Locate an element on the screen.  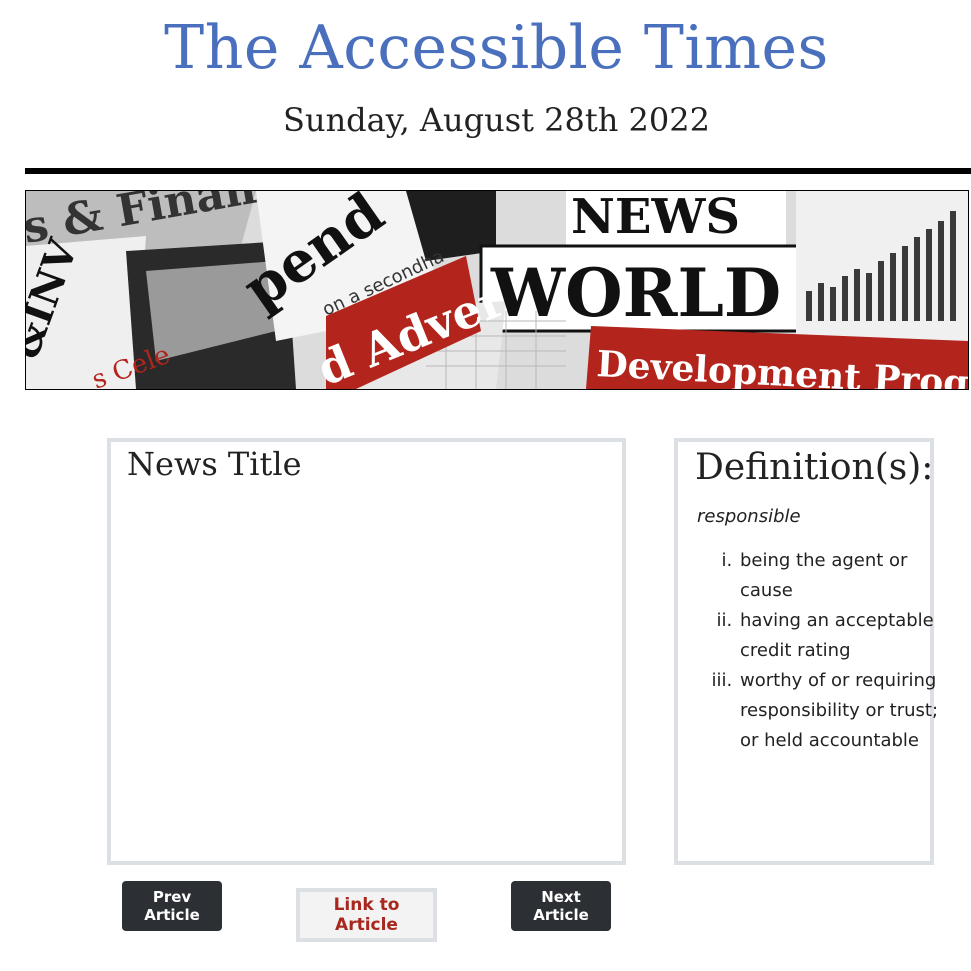
link-to-article-button: Link to Article is located at coordinates (366, 915).